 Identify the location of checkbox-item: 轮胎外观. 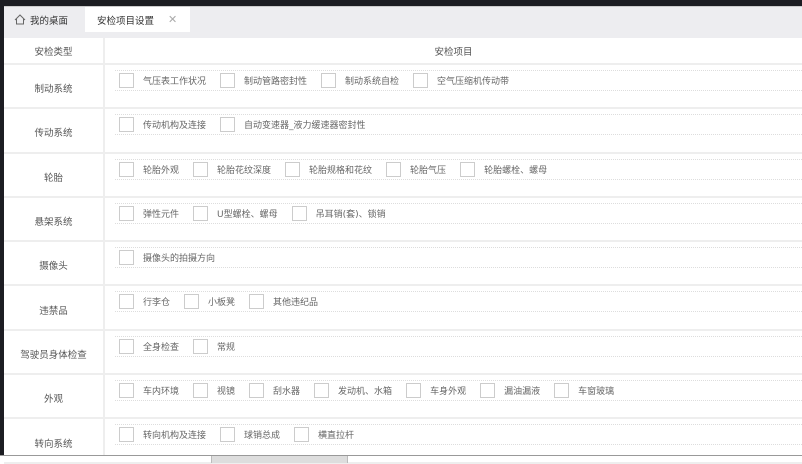
(149, 169).